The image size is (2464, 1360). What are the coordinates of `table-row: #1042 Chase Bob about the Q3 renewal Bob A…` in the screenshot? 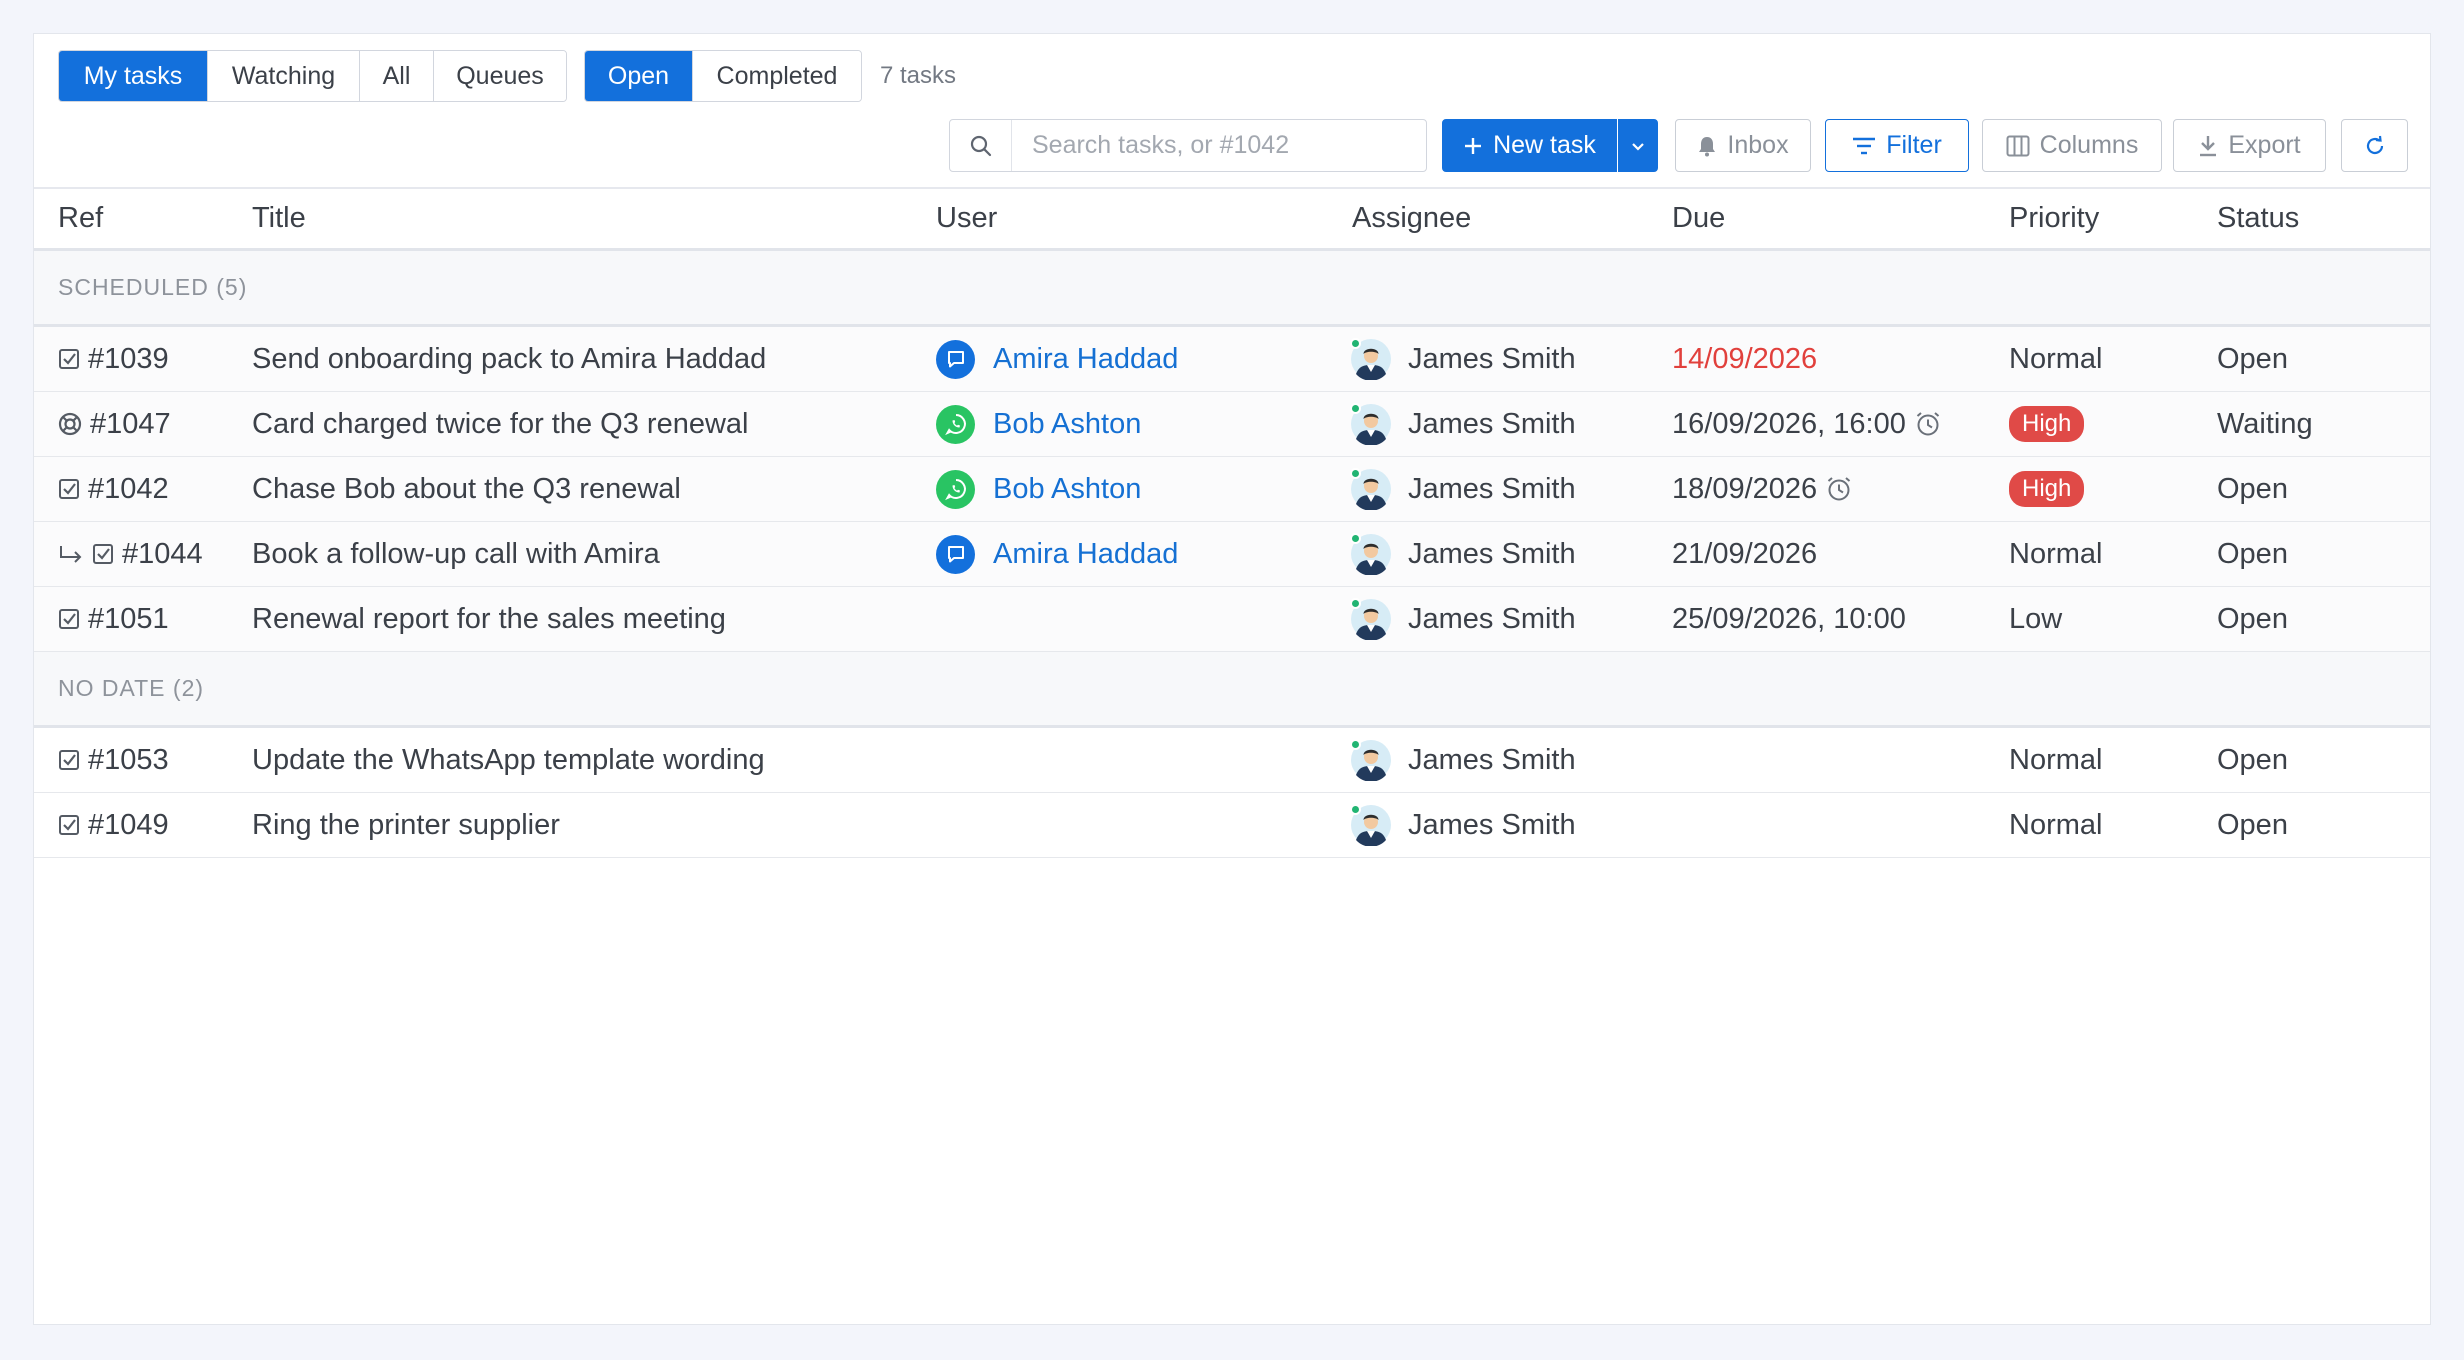 It's located at (1232, 489).